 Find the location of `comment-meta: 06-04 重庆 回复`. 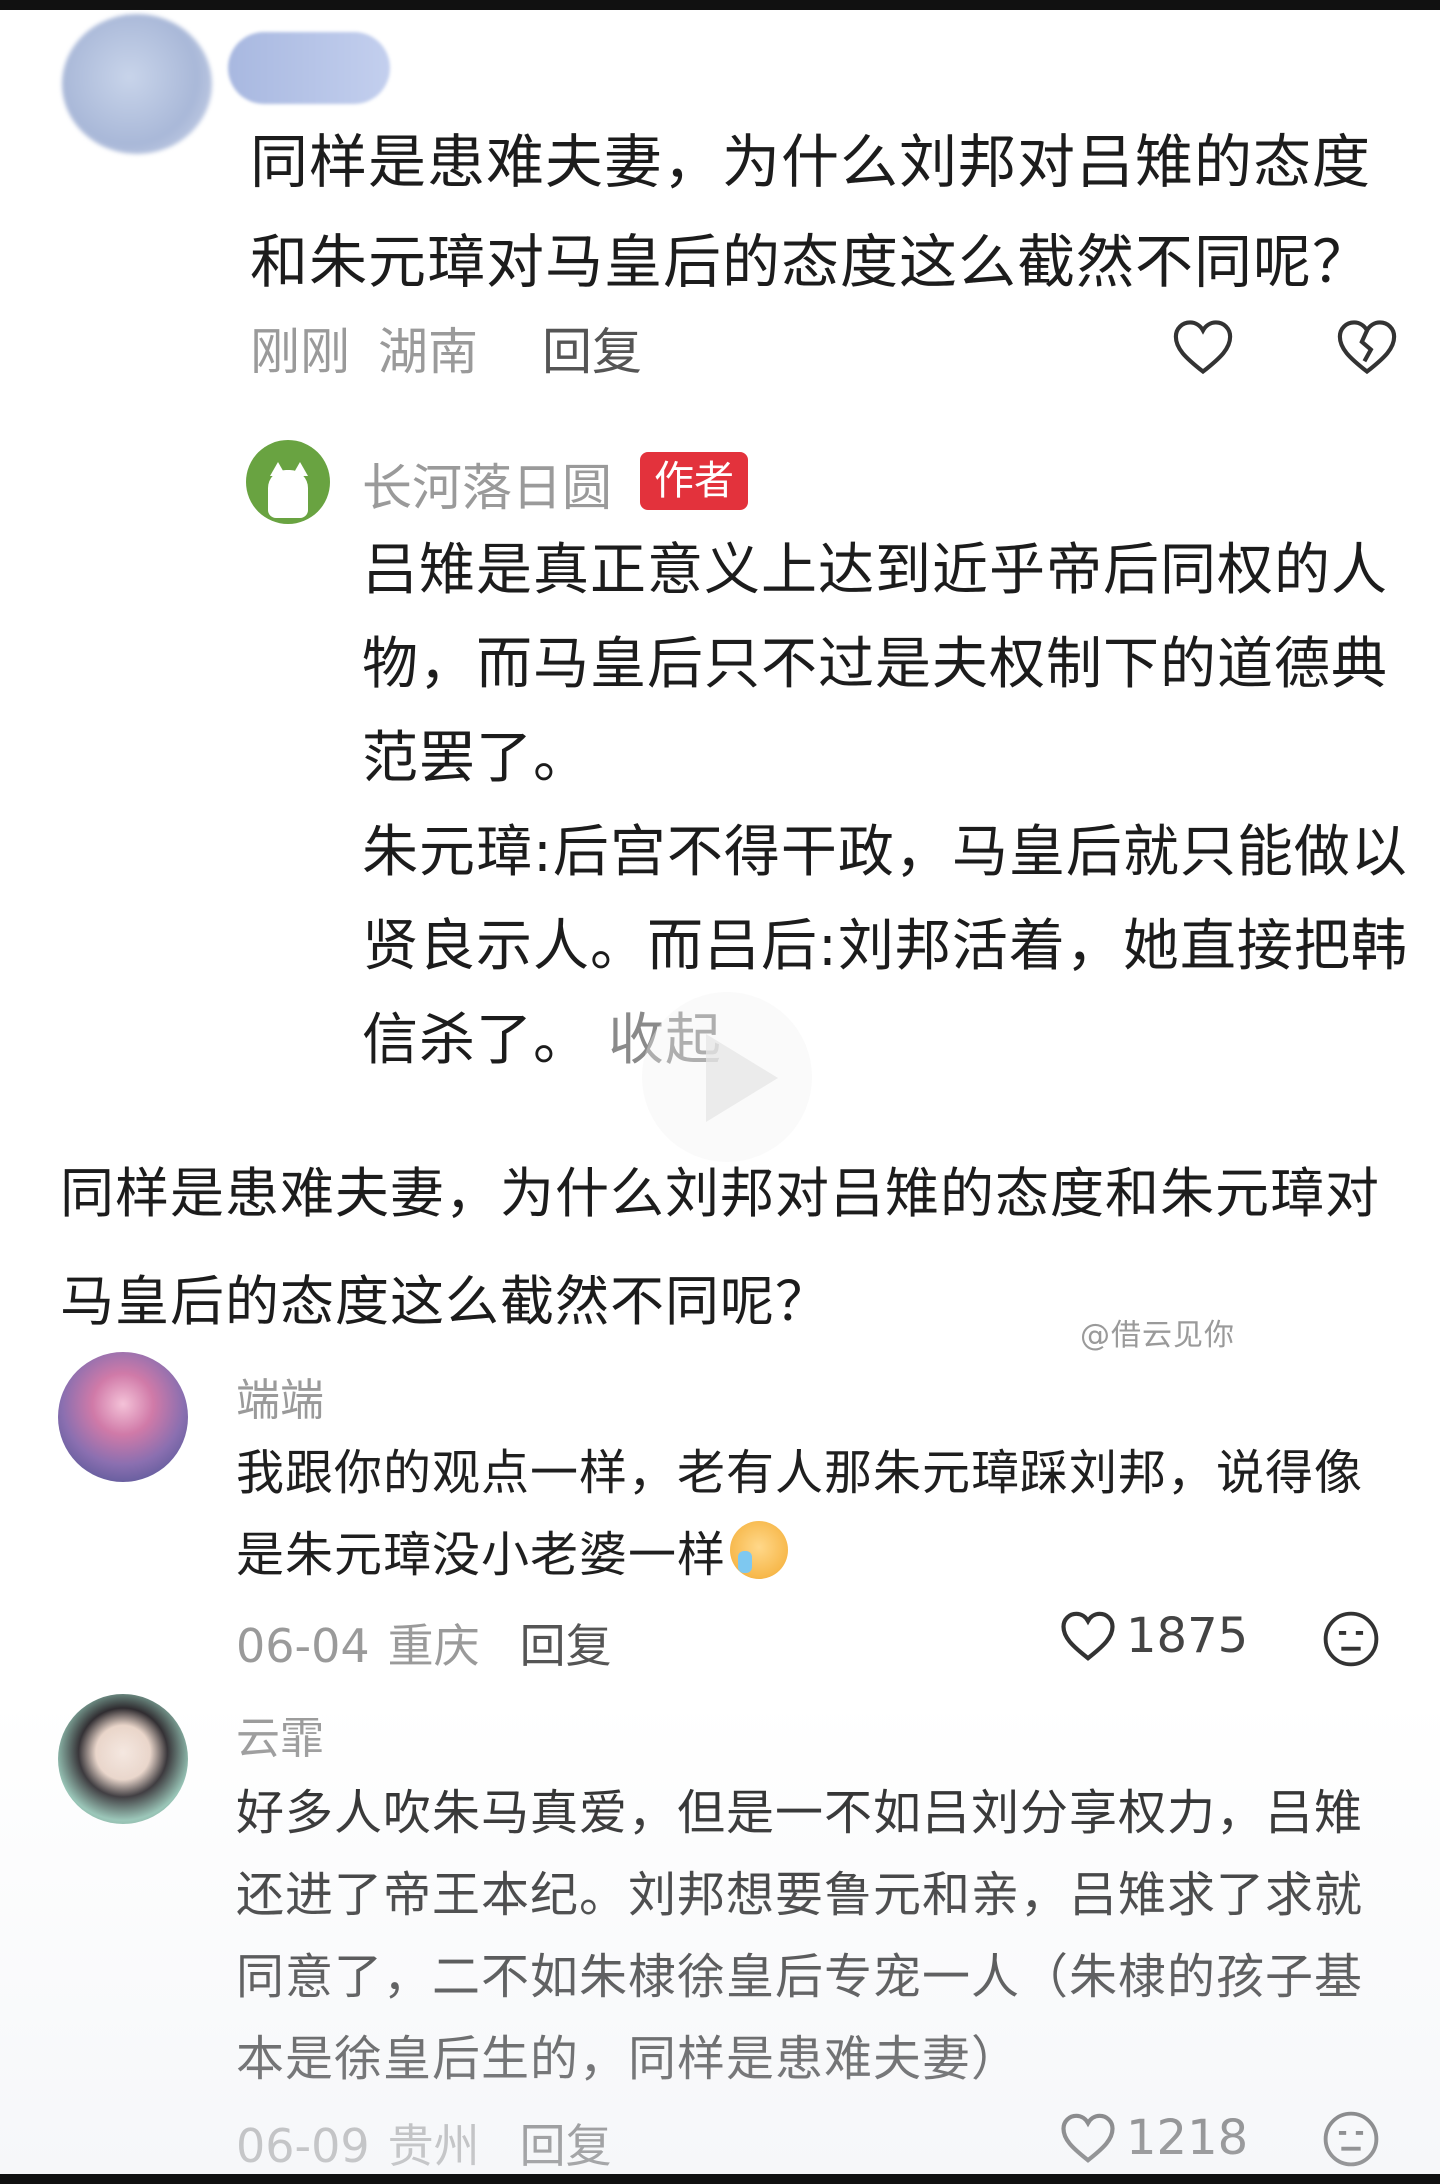

comment-meta: 06-04 重庆 回复 is located at coordinates (424, 1643).